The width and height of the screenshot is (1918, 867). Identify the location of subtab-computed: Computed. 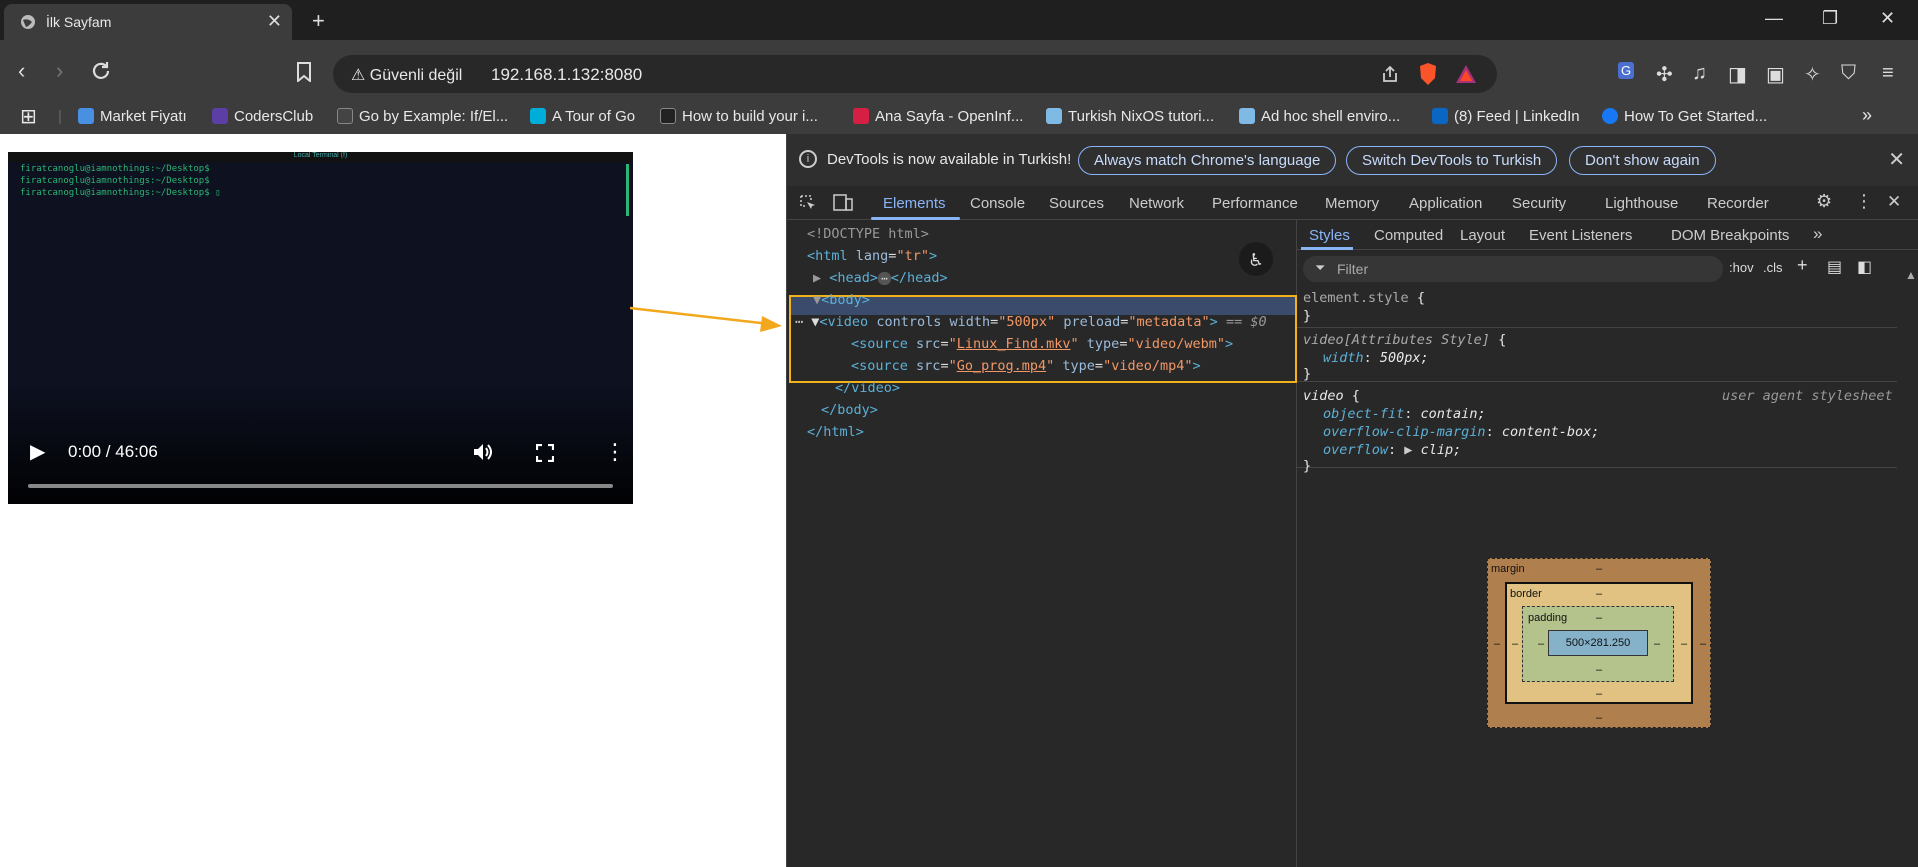
(1408, 235).